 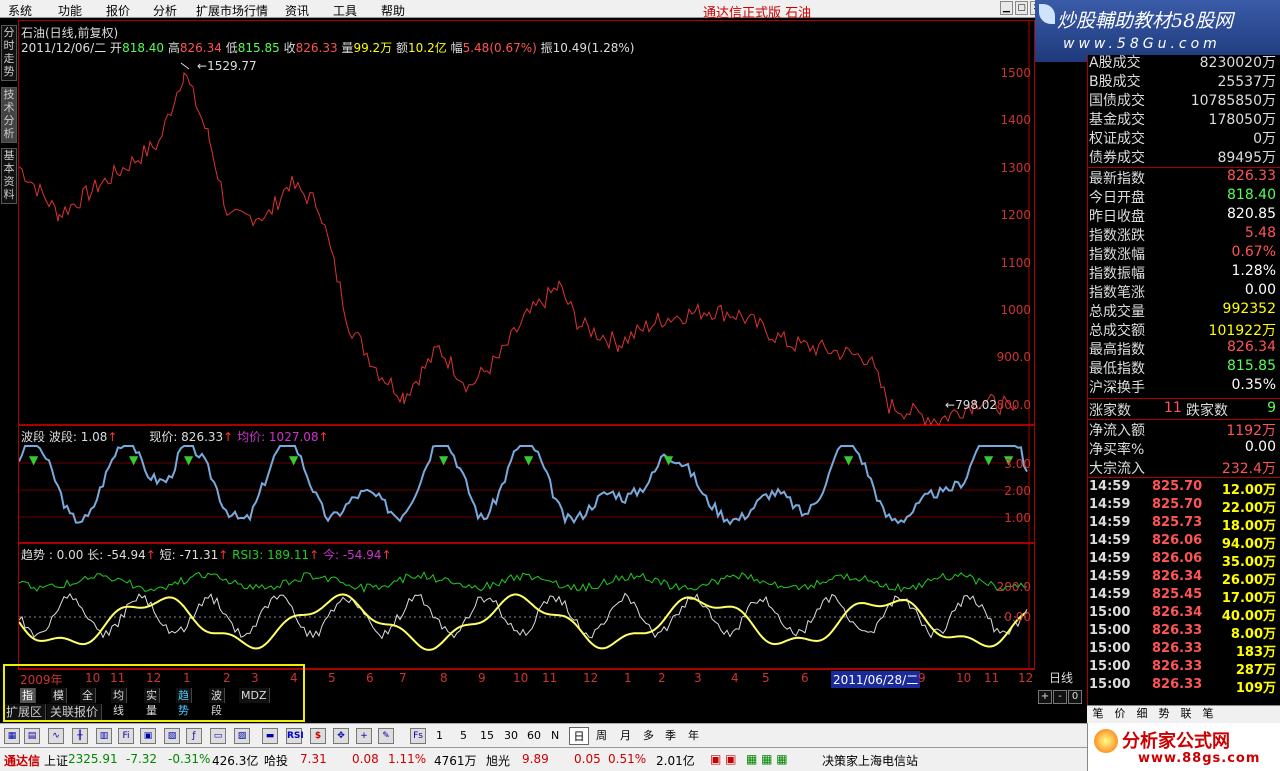 I want to click on status-idx-name: 上证, so click(x=56, y=760).